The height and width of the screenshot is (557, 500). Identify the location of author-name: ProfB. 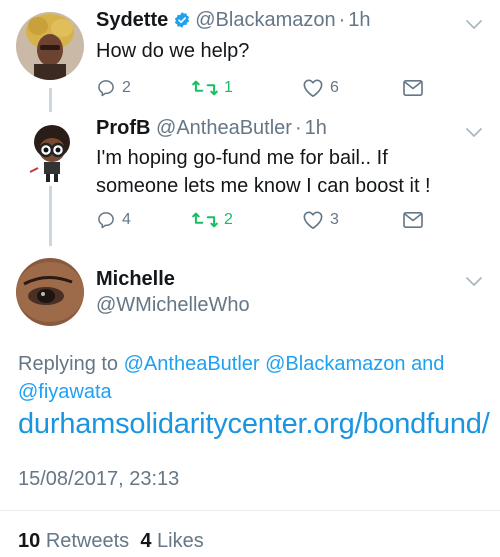
(123, 128).